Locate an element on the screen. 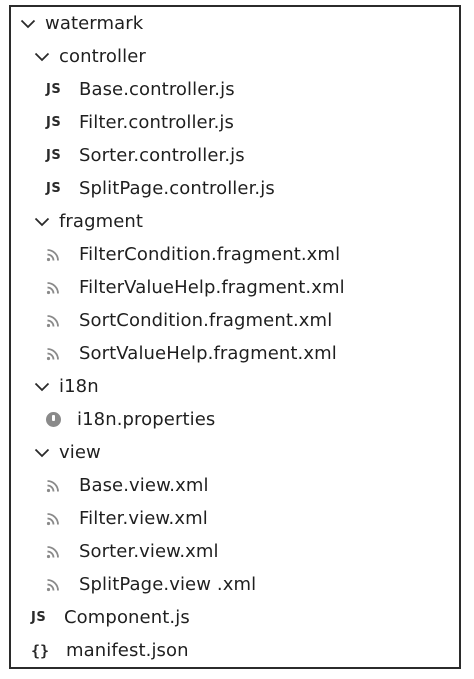  file-label: Sorter.view.xml is located at coordinates (149, 551).